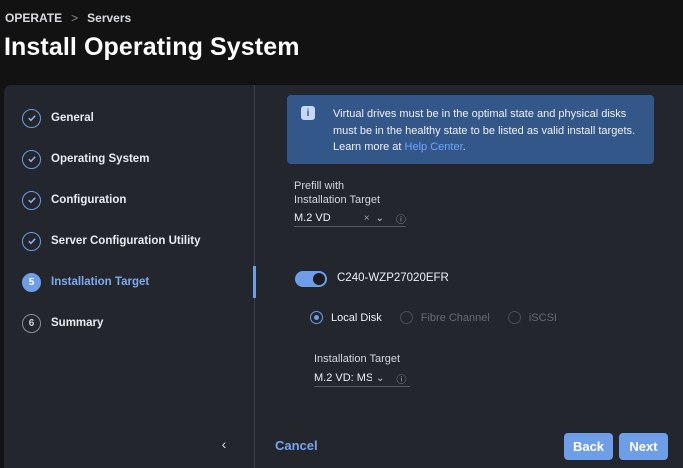 The height and width of the screenshot is (468, 683). I want to click on step-label: Server Configuration Utility, so click(126, 241).